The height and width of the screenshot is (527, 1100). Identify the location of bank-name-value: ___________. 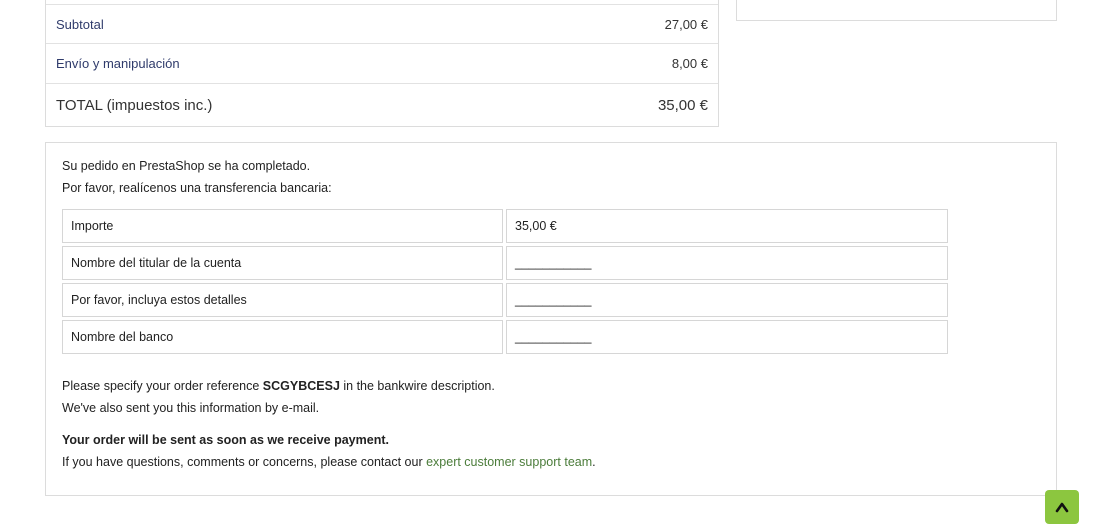
(727, 337).